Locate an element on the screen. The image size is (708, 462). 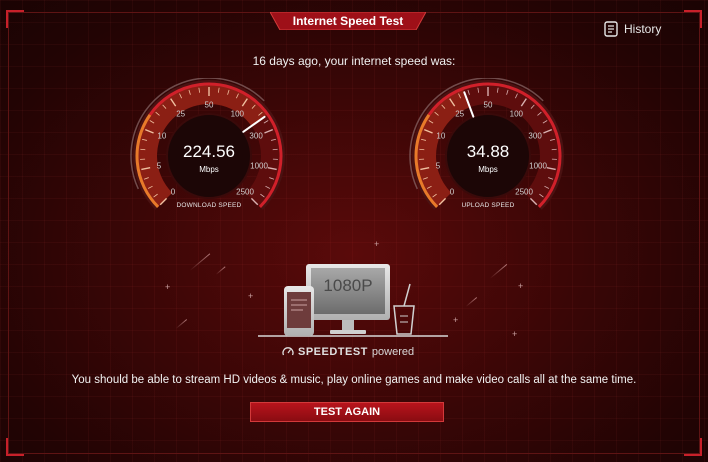
speedtest-branding: SPEEDTEST powered is located at coordinates (348, 352).